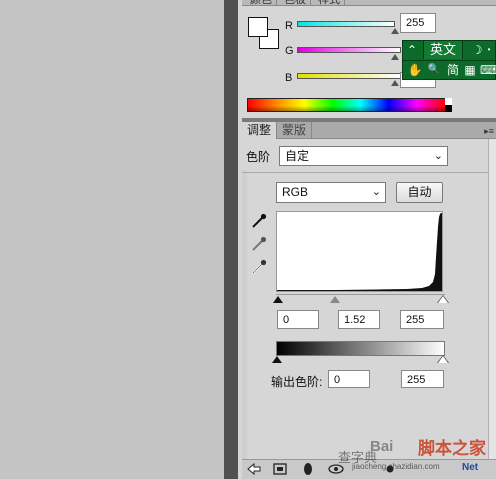 The height and width of the screenshot is (479, 496). I want to click on auto-button: 自动, so click(419, 192).